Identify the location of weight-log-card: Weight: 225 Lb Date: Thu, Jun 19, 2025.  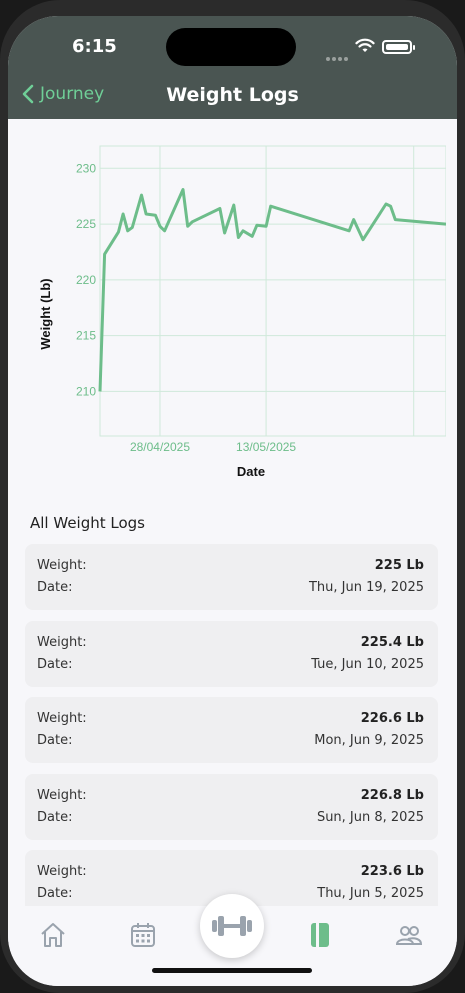
(231, 577).